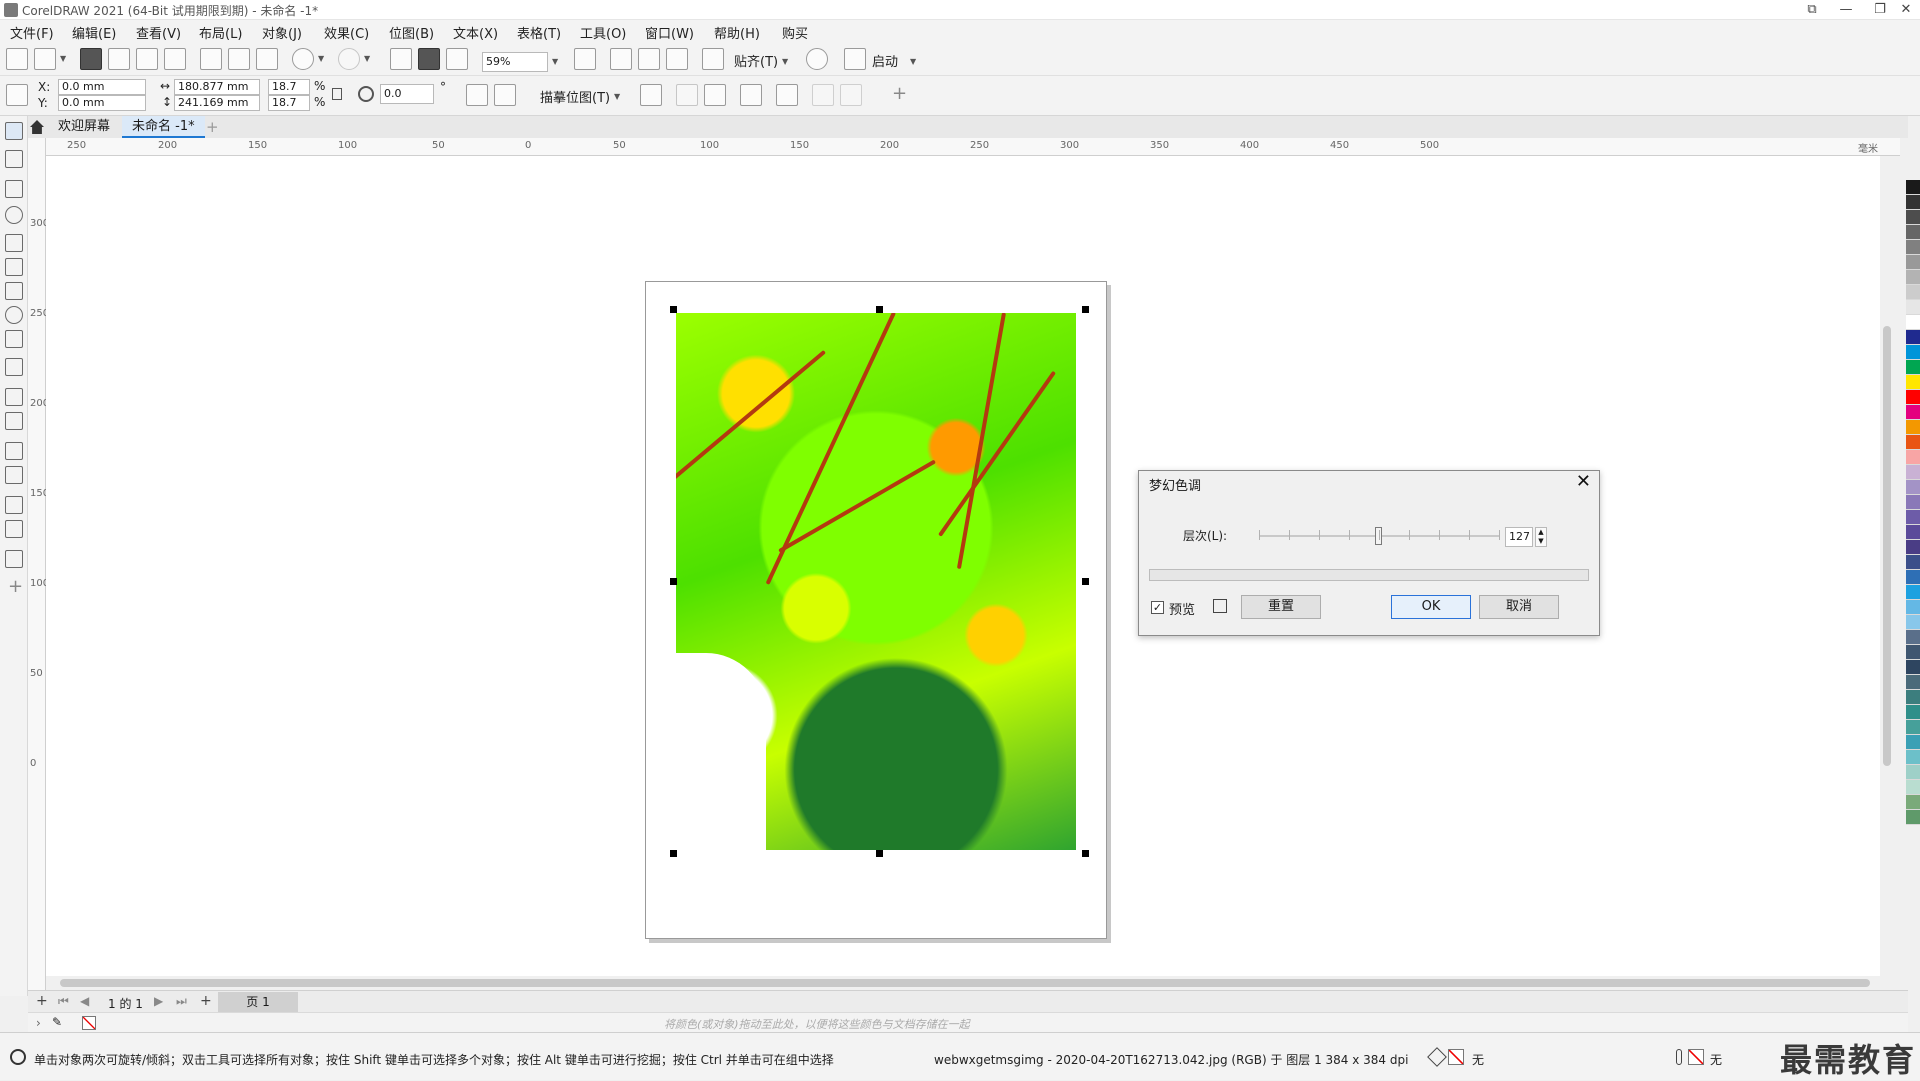 The width and height of the screenshot is (1920, 1081). What do you see at coordinates (38, 1023) in the screenshot?
I see `palette-expand-icon: ›` at bounding box center [38, 1023].